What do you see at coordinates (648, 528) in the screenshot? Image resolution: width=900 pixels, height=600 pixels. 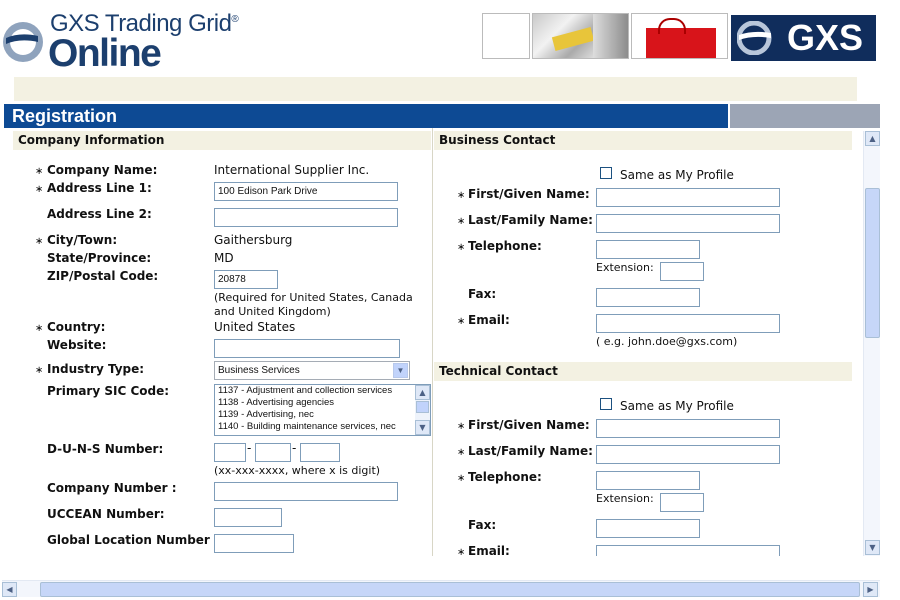 I see `technical-fax-input` at bounding box center [648, 528].